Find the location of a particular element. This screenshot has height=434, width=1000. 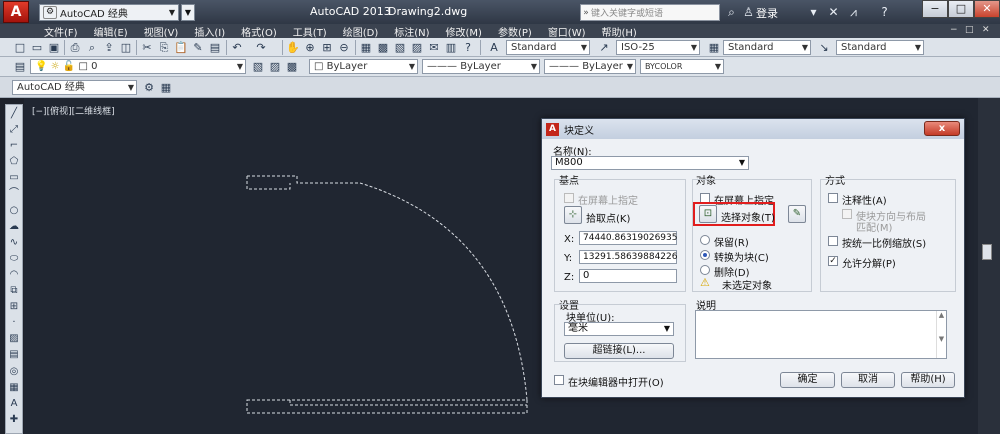

y-label: Y: is located at coordinates (568, 258).